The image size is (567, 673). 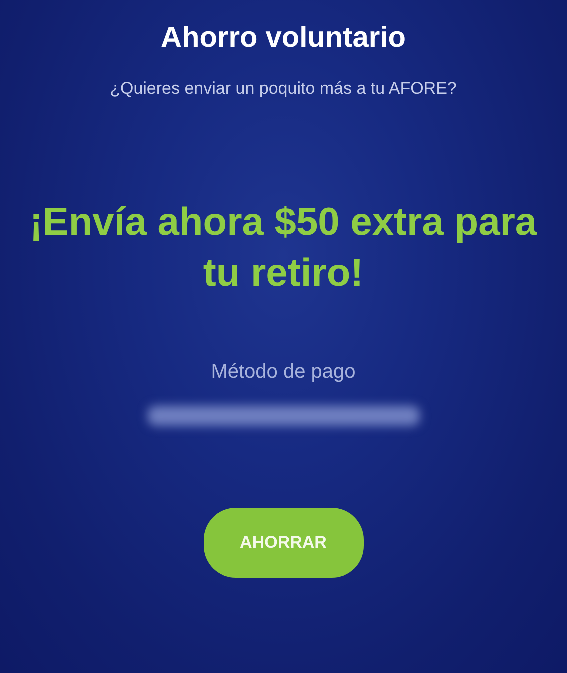 What do you see at coordinates (283, 38) in the screenshot?
I see `screen-title: Ahorro voluntario` at bounding box center [283, 38].